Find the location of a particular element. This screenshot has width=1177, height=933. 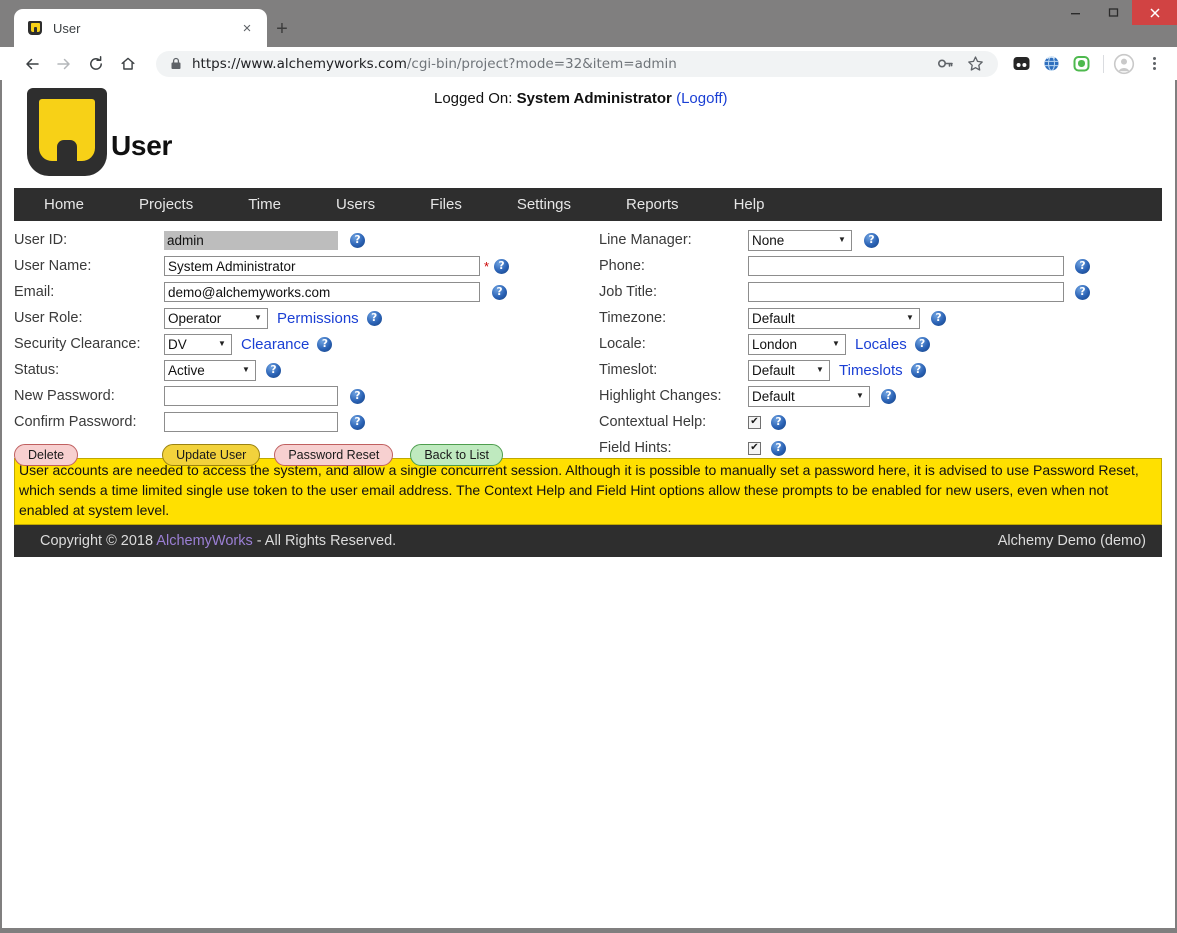

contextual-help-help-icon: ? is located at coordinates (778, 422).